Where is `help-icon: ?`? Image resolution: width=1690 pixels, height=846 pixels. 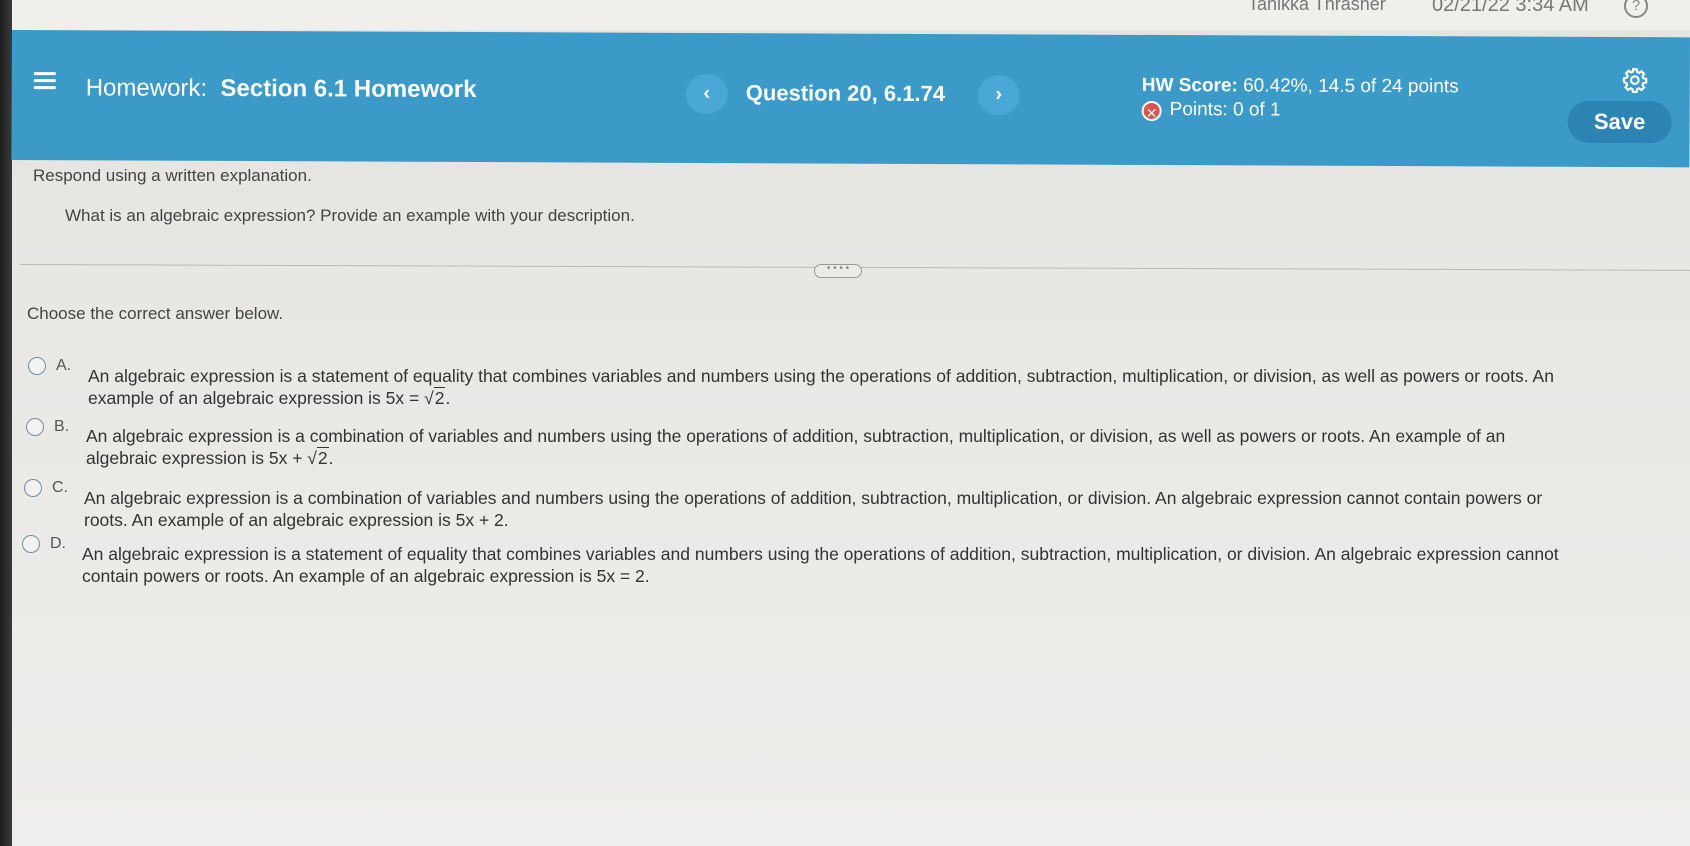
help-icon: ? is located at coordinates (1636, 9).